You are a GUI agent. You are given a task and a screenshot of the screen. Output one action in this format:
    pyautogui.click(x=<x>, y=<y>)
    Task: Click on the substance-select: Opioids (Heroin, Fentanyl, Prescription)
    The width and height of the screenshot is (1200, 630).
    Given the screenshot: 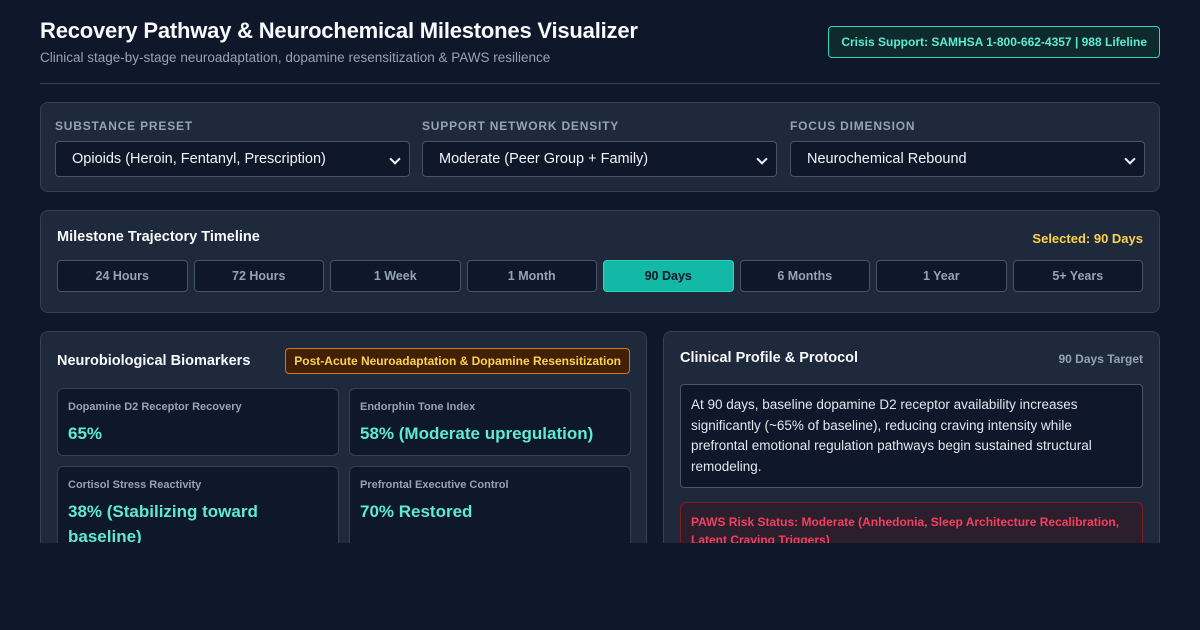 What is the action you would take?
    pyautogui.click(x=232, y=159)
    